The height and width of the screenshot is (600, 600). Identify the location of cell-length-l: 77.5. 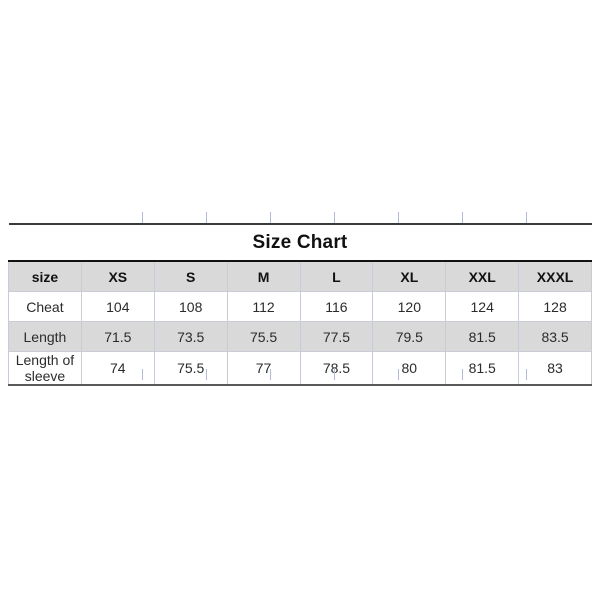
(336, 336).